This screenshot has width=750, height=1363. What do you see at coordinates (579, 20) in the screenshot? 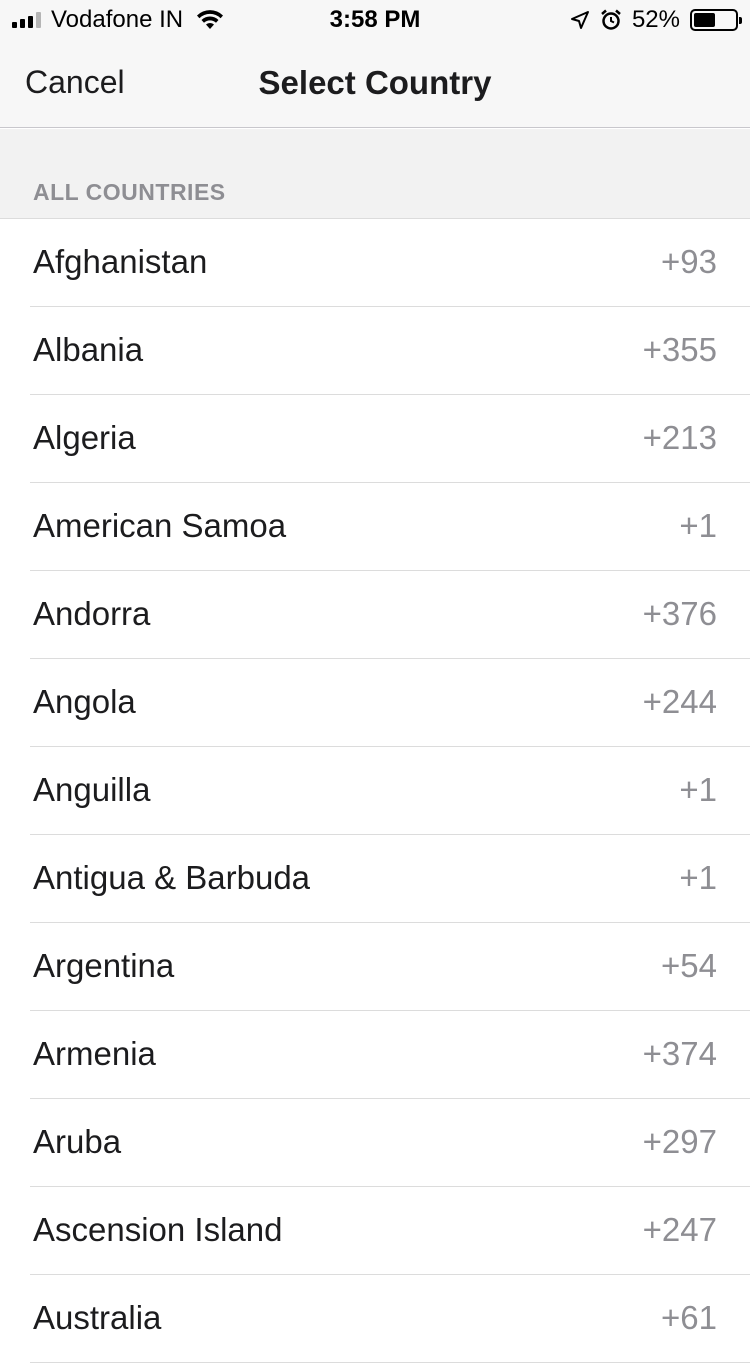
I see `location-icon` at bounding box center [579, 20].